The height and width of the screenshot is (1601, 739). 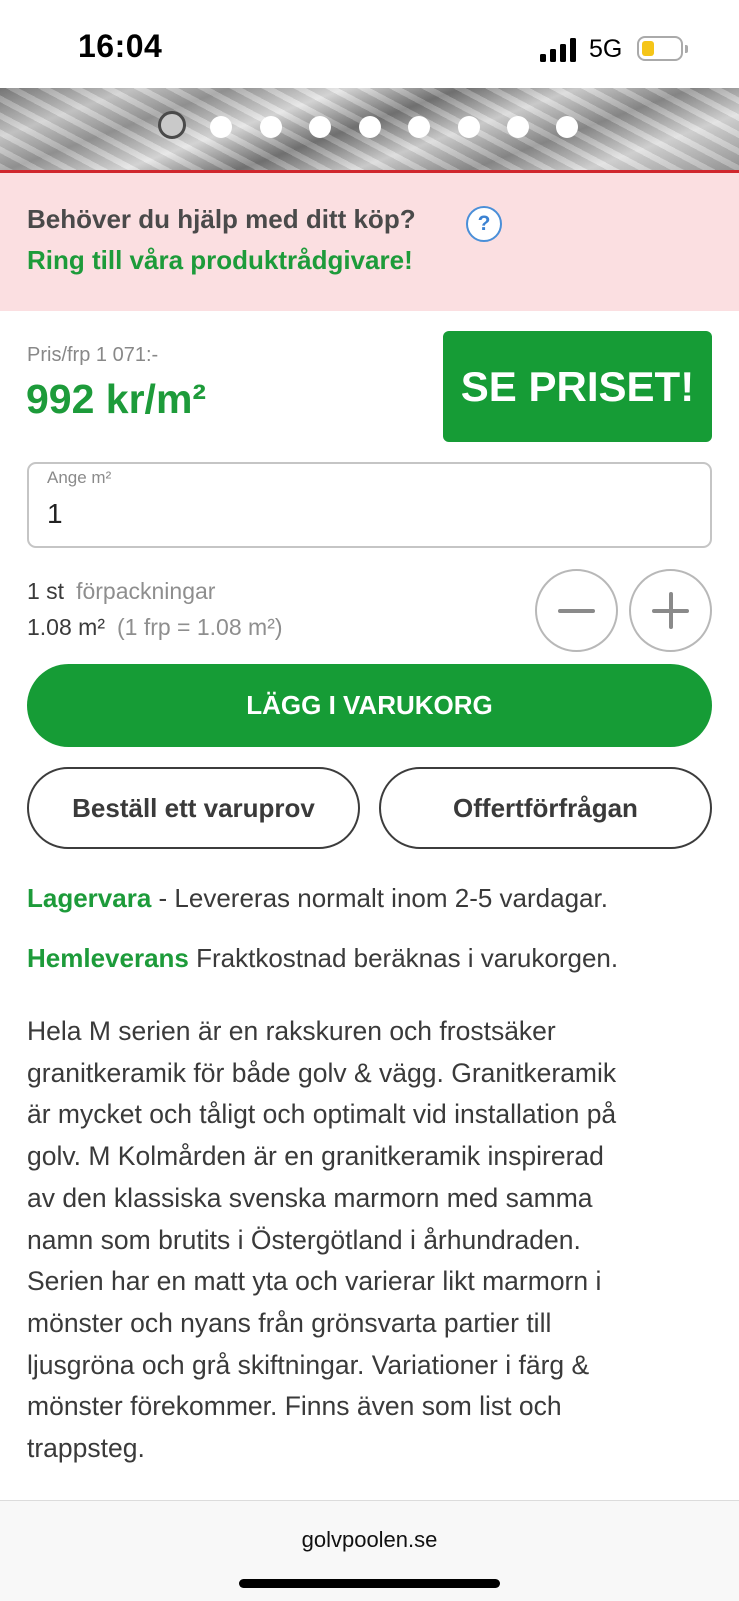 I want to click on carousel-dot-active, so click(x=172, y=125).